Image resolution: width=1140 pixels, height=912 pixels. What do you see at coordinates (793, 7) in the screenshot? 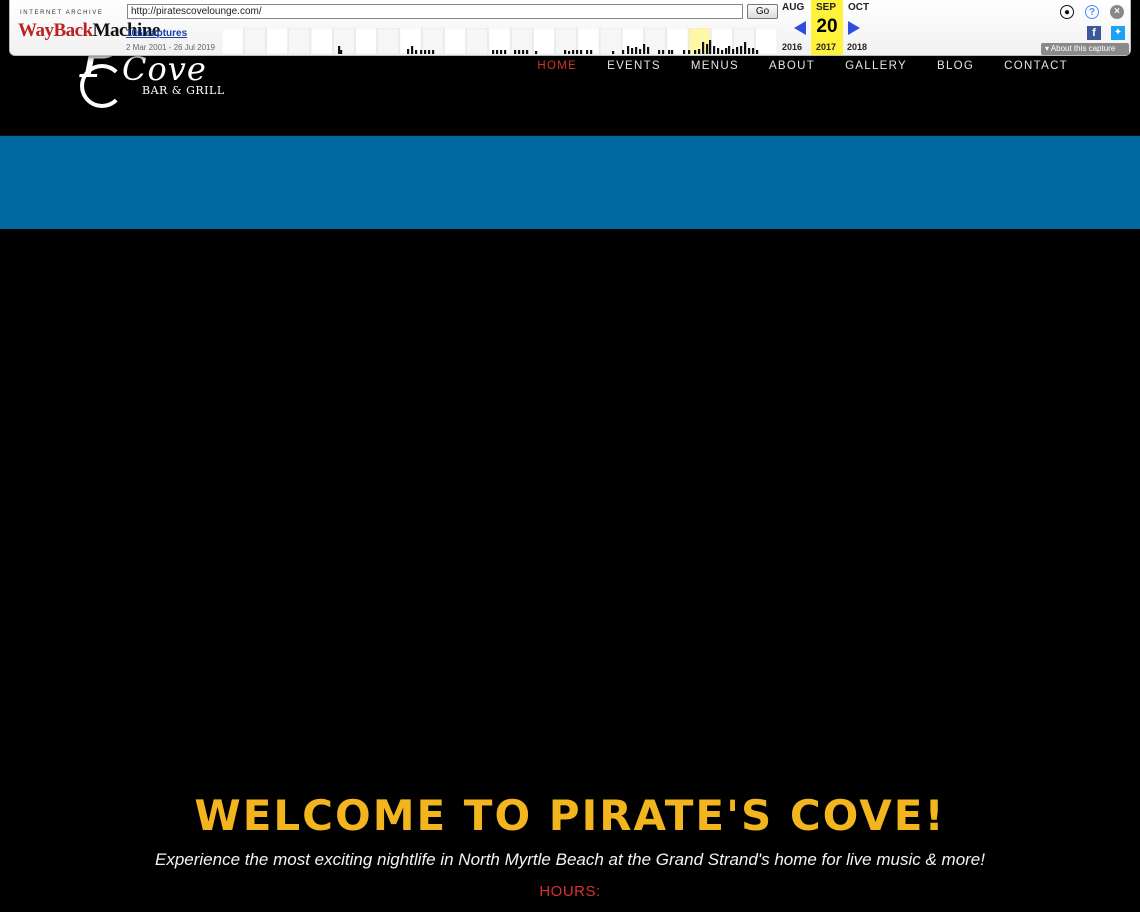
I see `wayback-month-prev: AUG` at bounding box center [793, 7].